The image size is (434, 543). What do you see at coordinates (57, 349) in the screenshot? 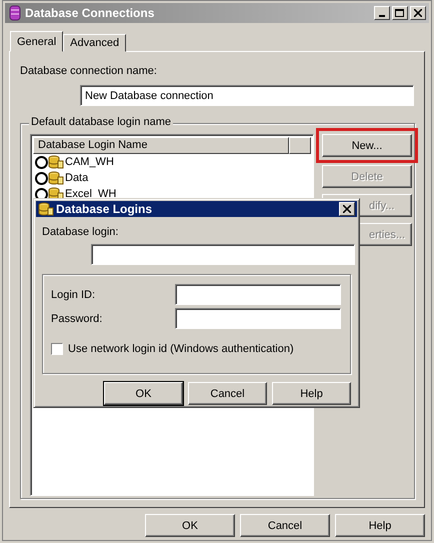
I see `checkbox` at bounding box center [57, 349].